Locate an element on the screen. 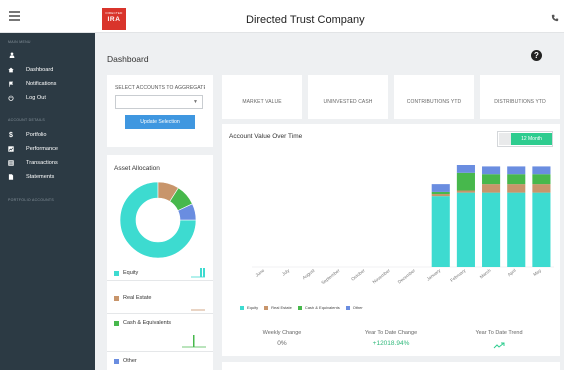  stat-card-contributions: CONTRIBUTIONS YTD is located at coordinates (434, 97).